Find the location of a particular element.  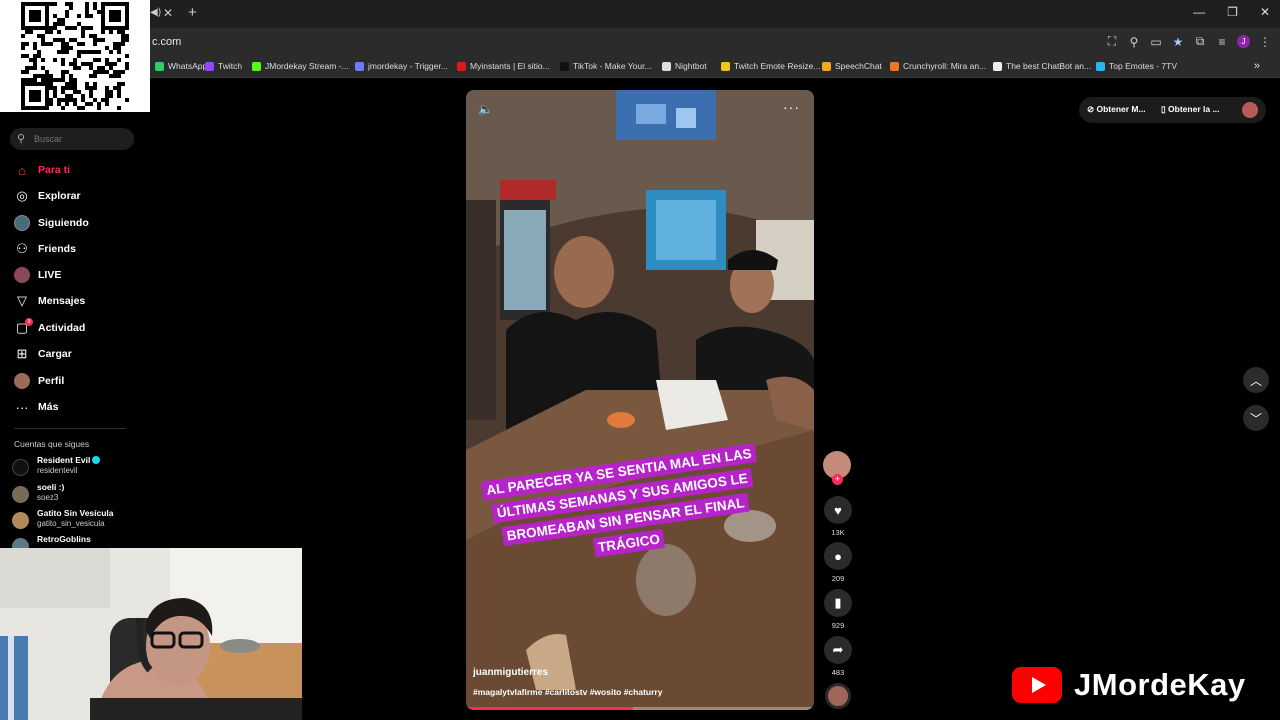

bookmark-item: Twitch is located at coordinates (223, 66).